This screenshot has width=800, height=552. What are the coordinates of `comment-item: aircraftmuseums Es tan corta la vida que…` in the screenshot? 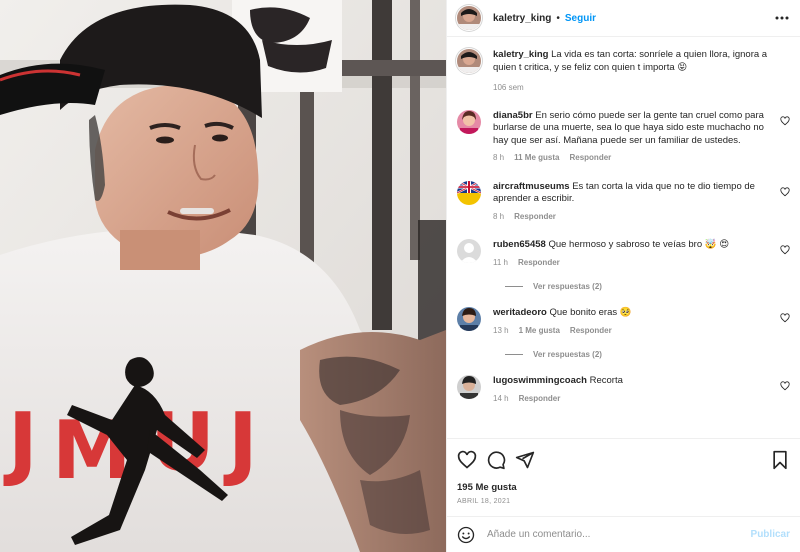 It's located at (623, 202).